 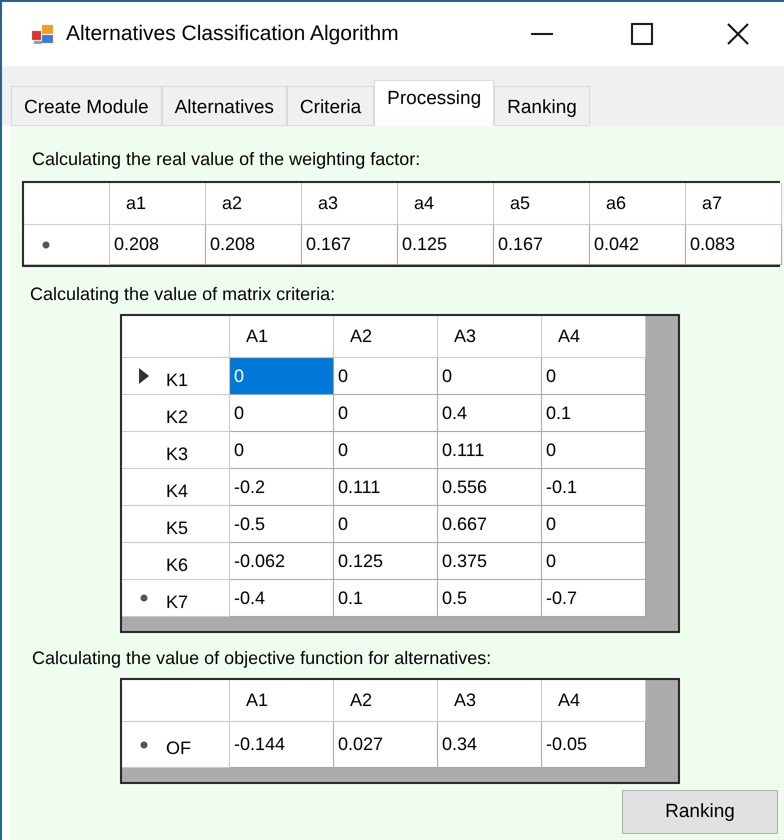 What do you see at coordinates (642, 34) in the screenshot?
I see `maximize-icon` at bounding box center [642, 34].